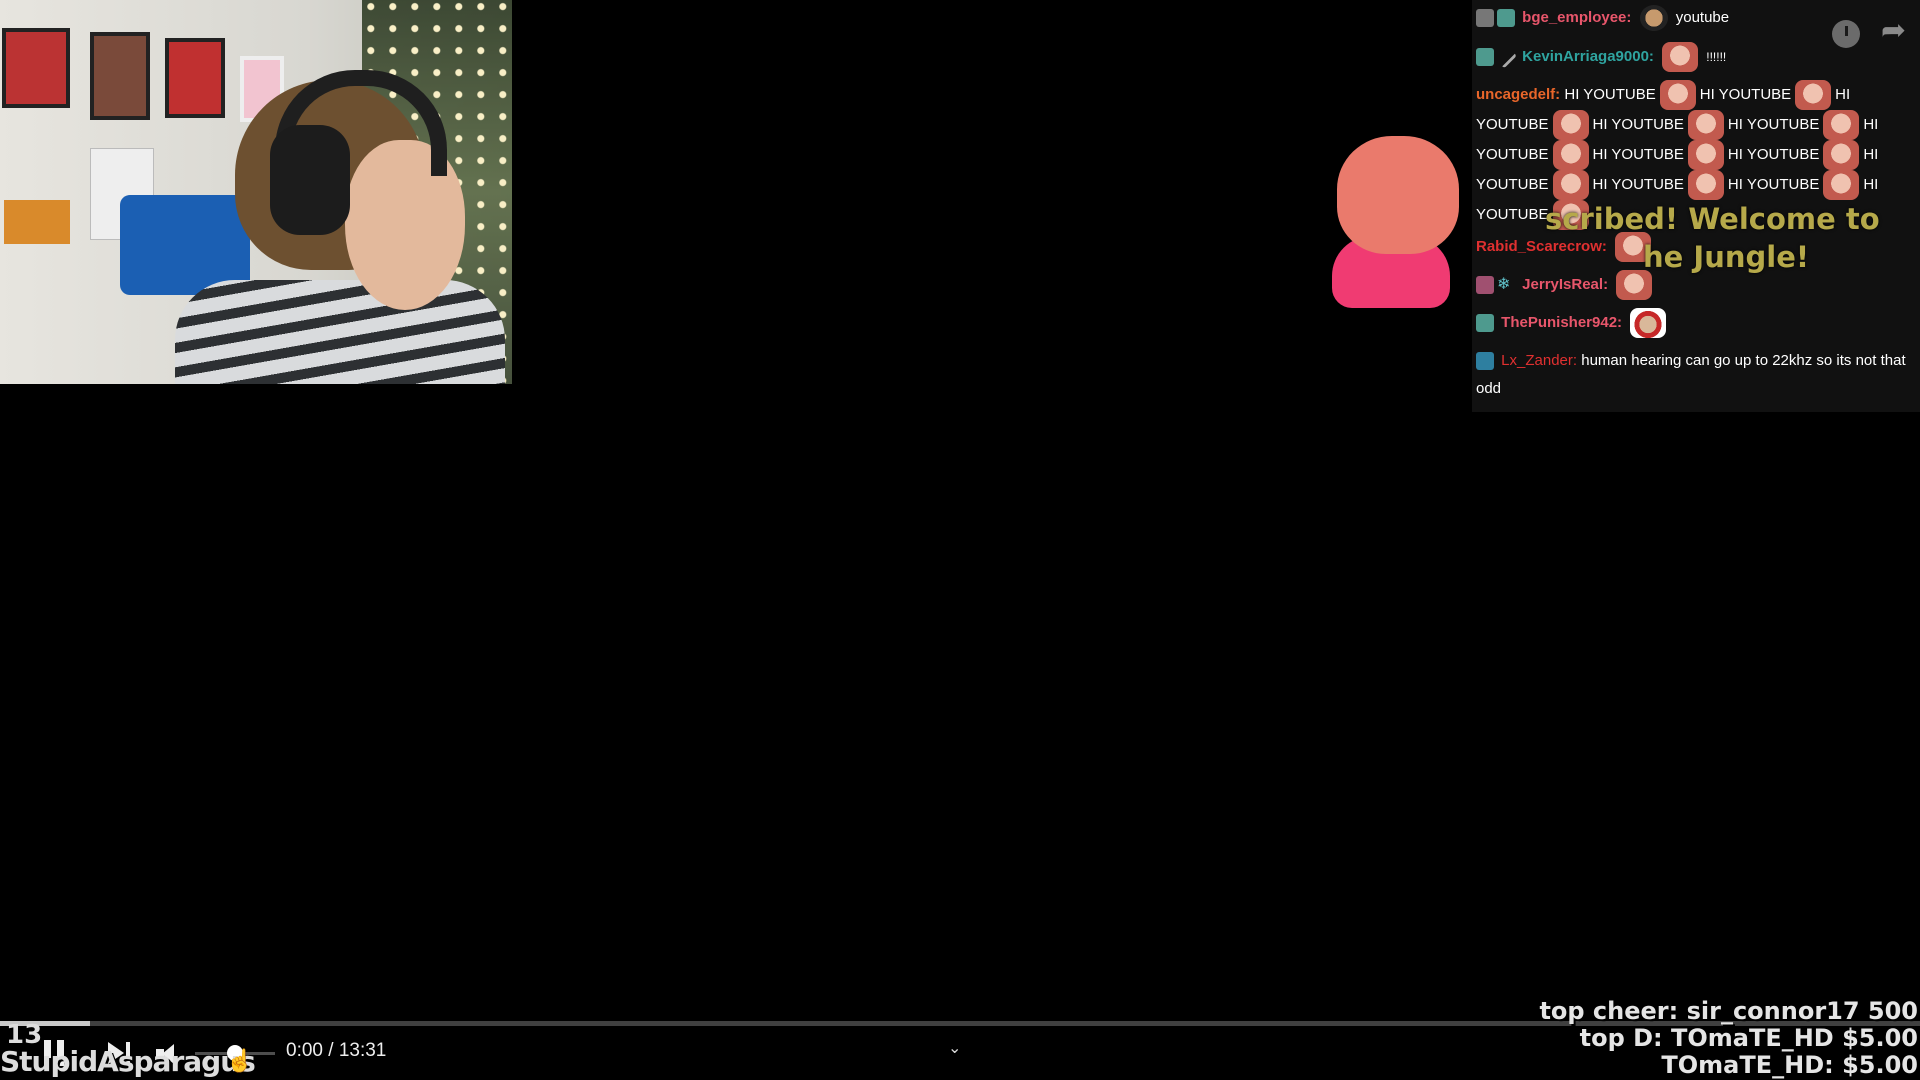 The image size is (1920, 1080). Describe the element at coordinates (1728, 1011) in the screenshot. I see `top-cheer: top cheer: sir_connor17 500` at that location.